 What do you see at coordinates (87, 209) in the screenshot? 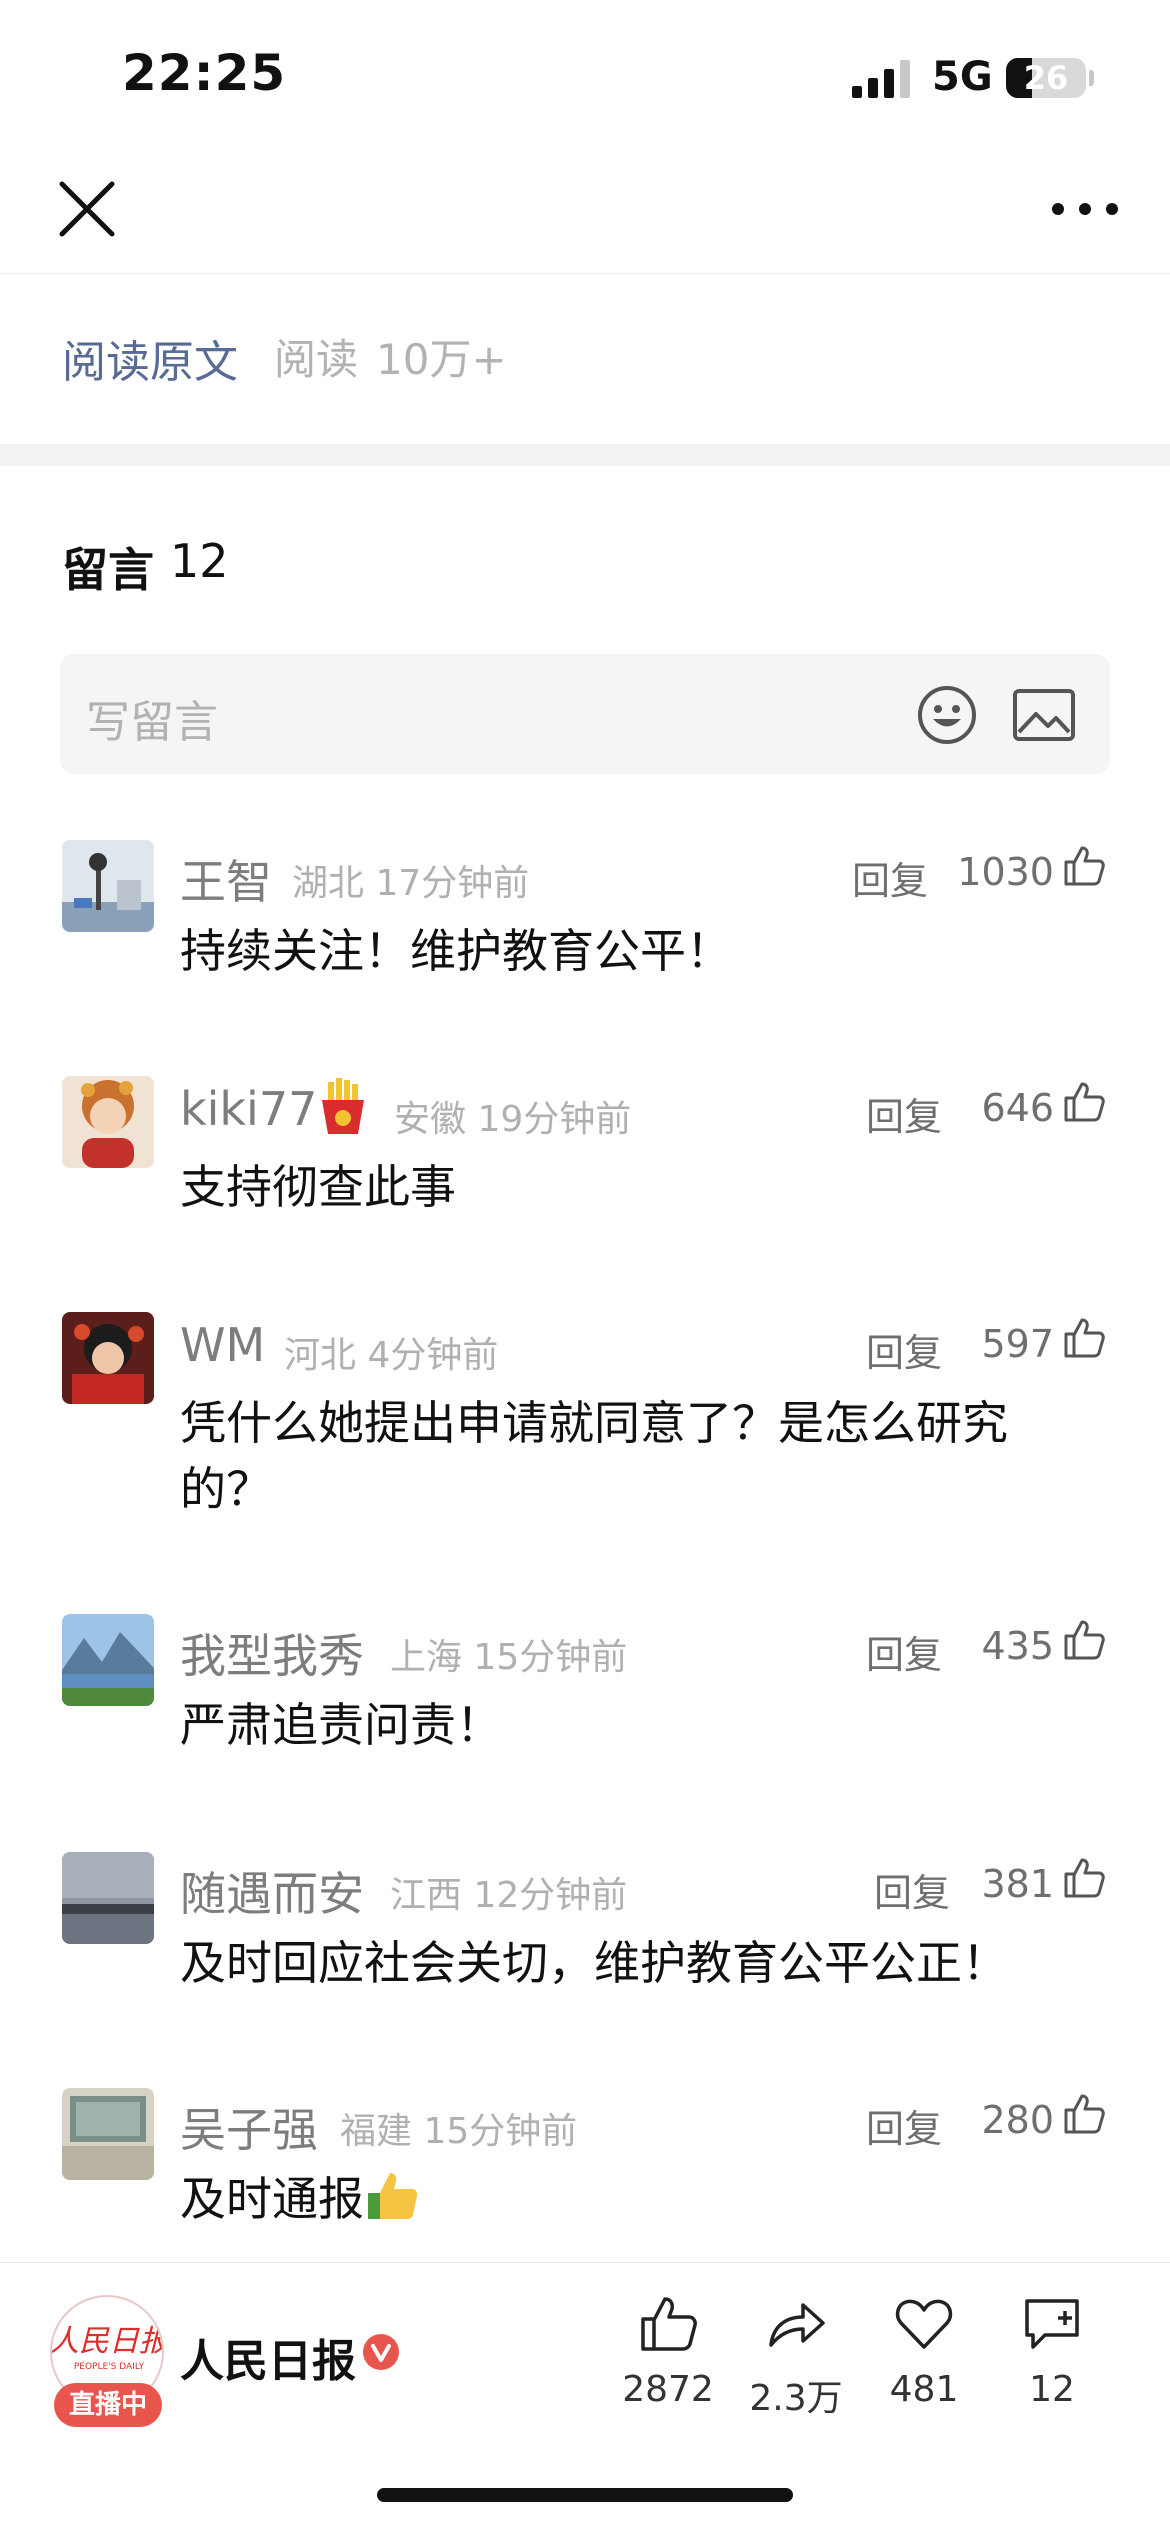
I see `close-icon` at bounding box center [87, 209].